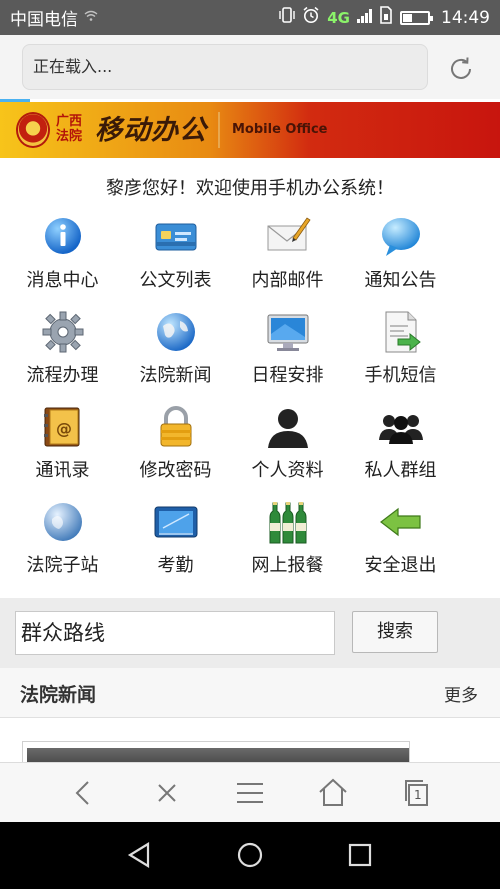 This screenshot has height=889, width=500. I want to click on system-navigation-bar, so click(250, 855).